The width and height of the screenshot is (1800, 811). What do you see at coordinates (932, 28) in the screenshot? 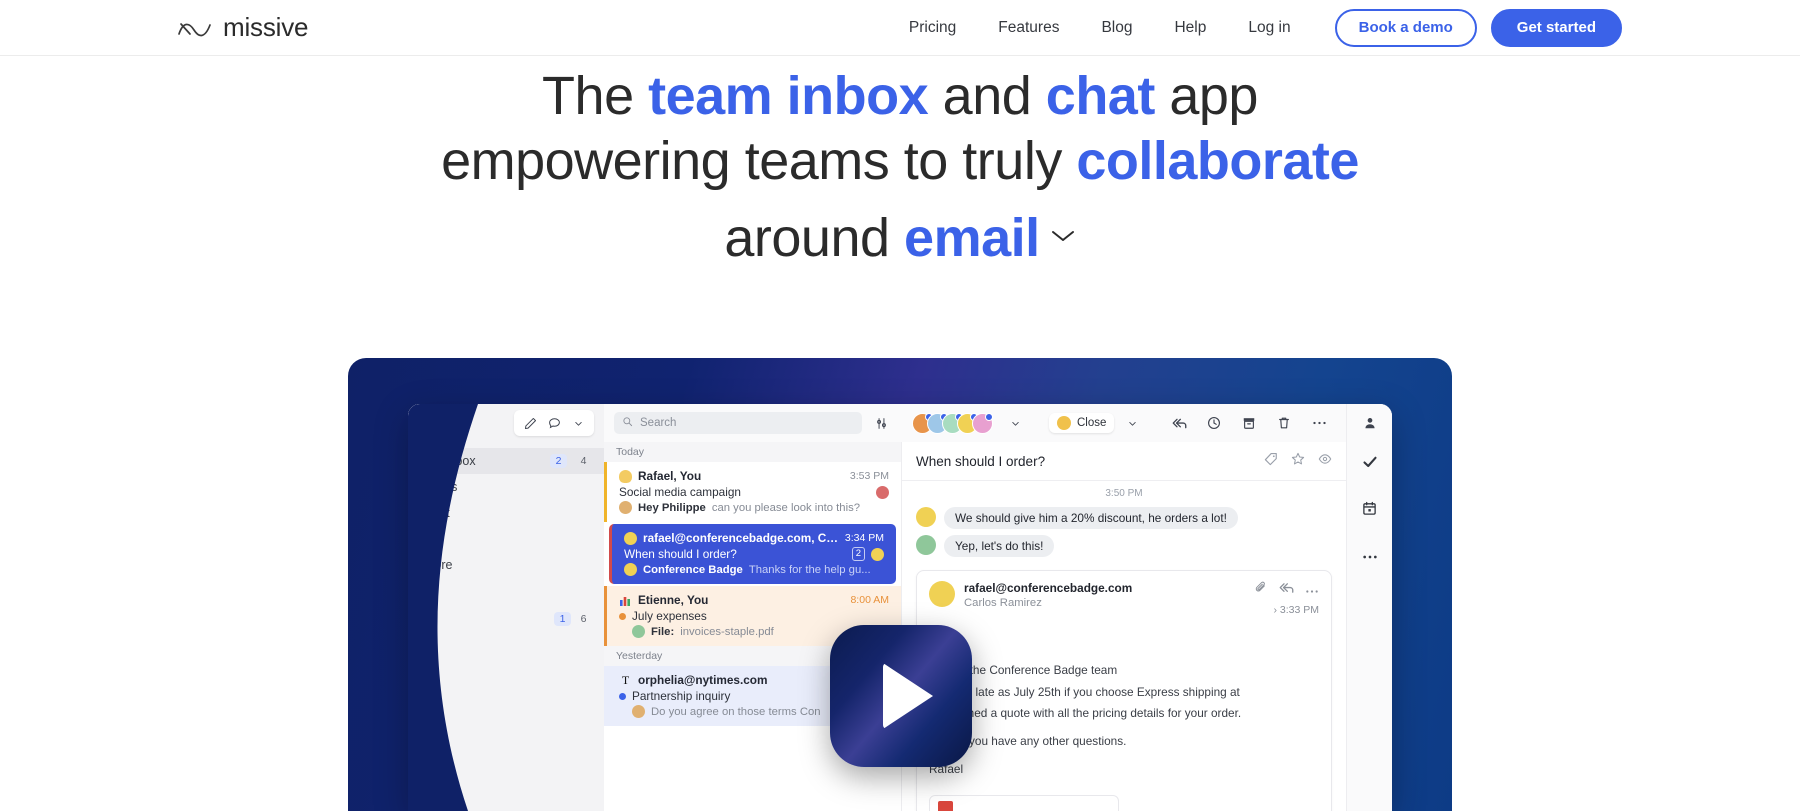
I see `nav-link-pricing: Pricing` at bounding box center [932, 28].